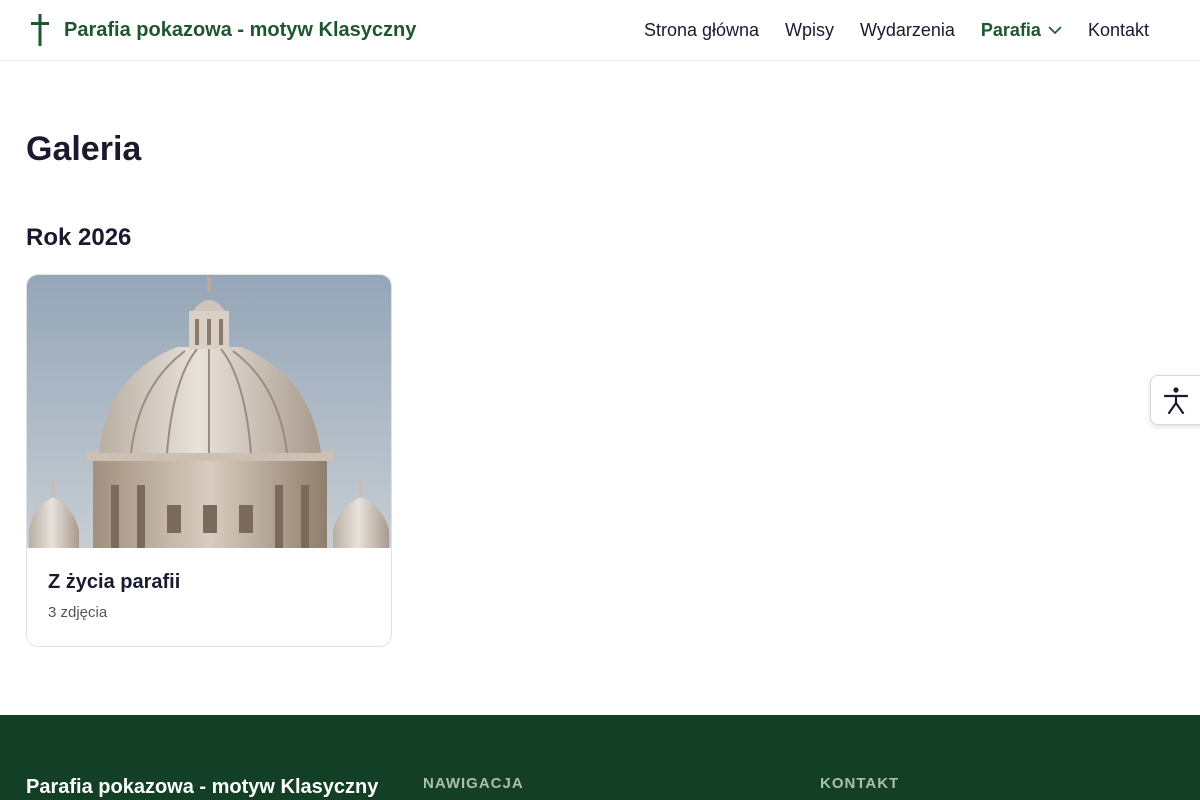 This screenshot has height=800, width=1200. What do you see at coordinates (78, 612) in the screenshot?
I see `album-photo-count: 3 zdjęcia` at bounding box center [78, 612].